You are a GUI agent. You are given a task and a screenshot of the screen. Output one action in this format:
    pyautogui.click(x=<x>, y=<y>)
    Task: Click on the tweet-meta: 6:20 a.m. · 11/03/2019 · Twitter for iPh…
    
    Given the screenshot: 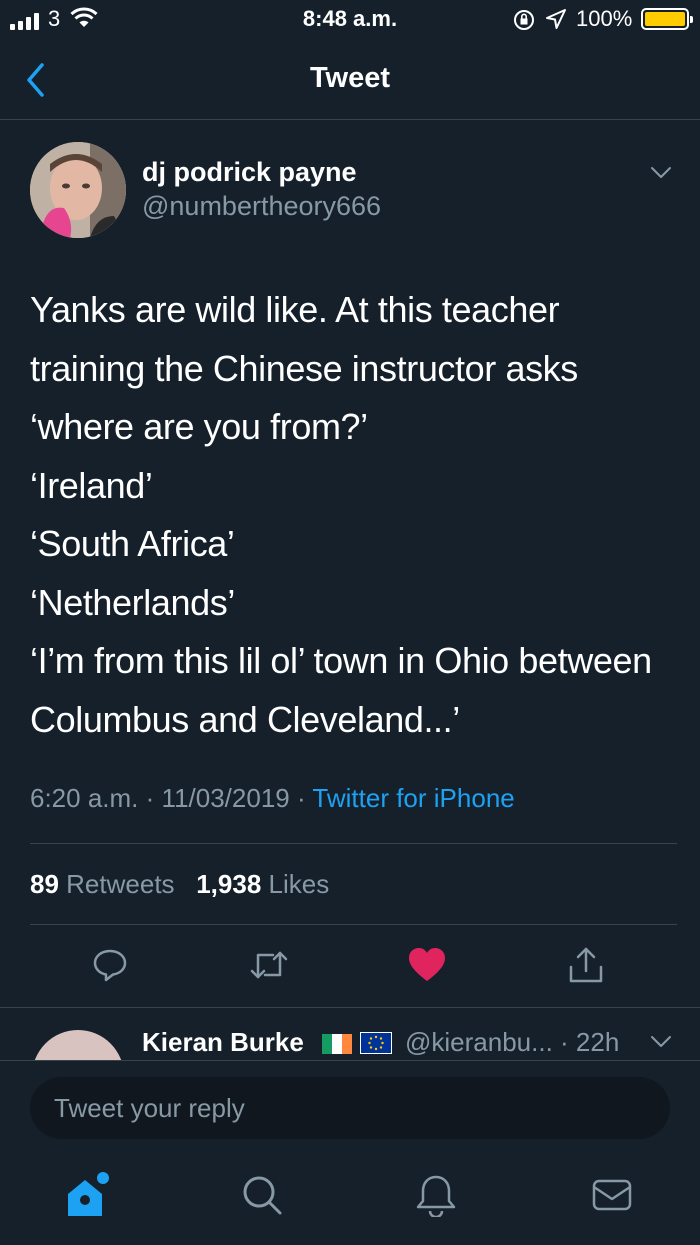 What is the action you would take?
    pyautogui.click(x=272, y=798)
    